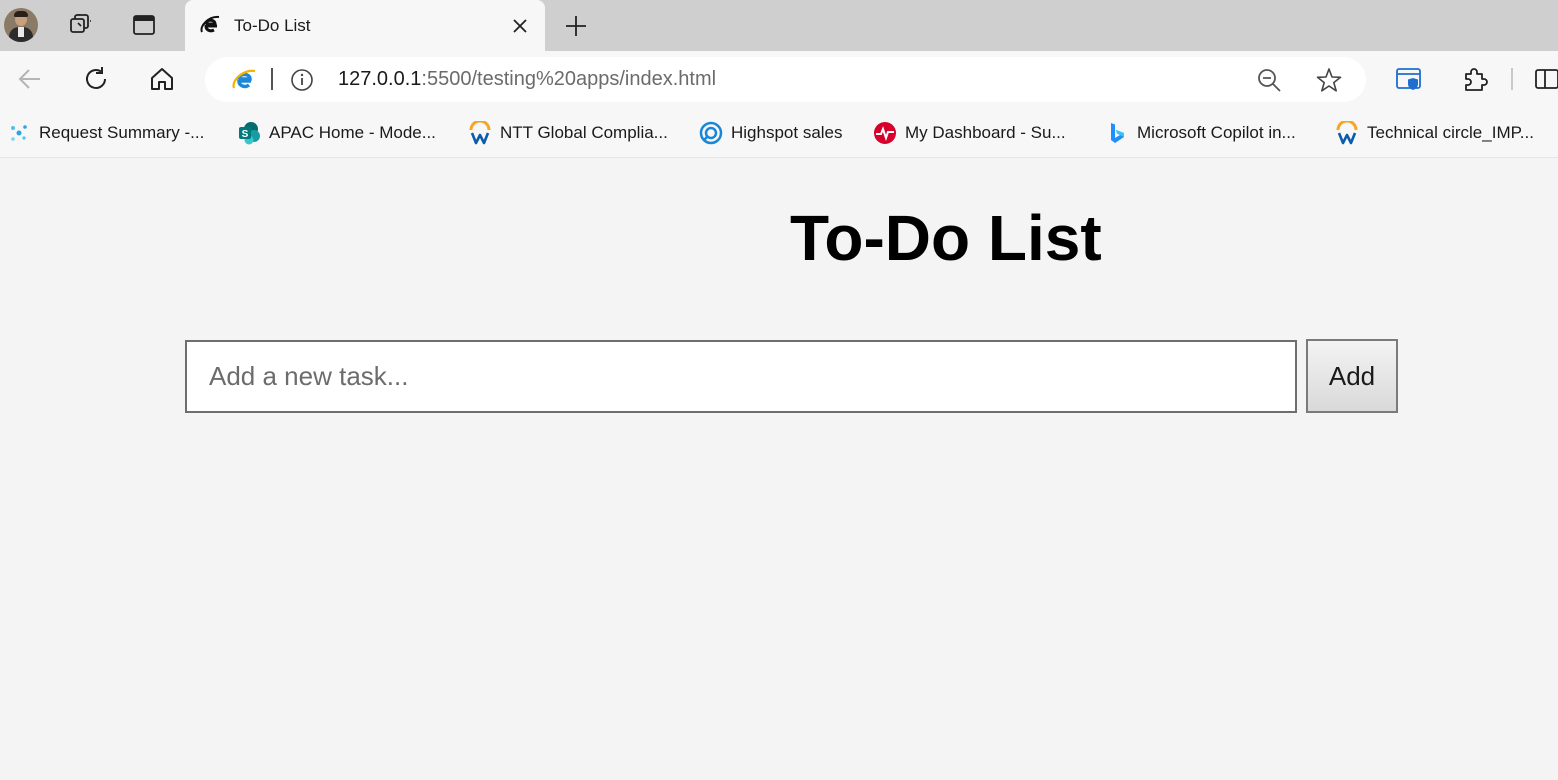  What do you see at coordinates (245, 134) in the screenshot?
I see `svg-text: S` at bounding box center [245, 134].